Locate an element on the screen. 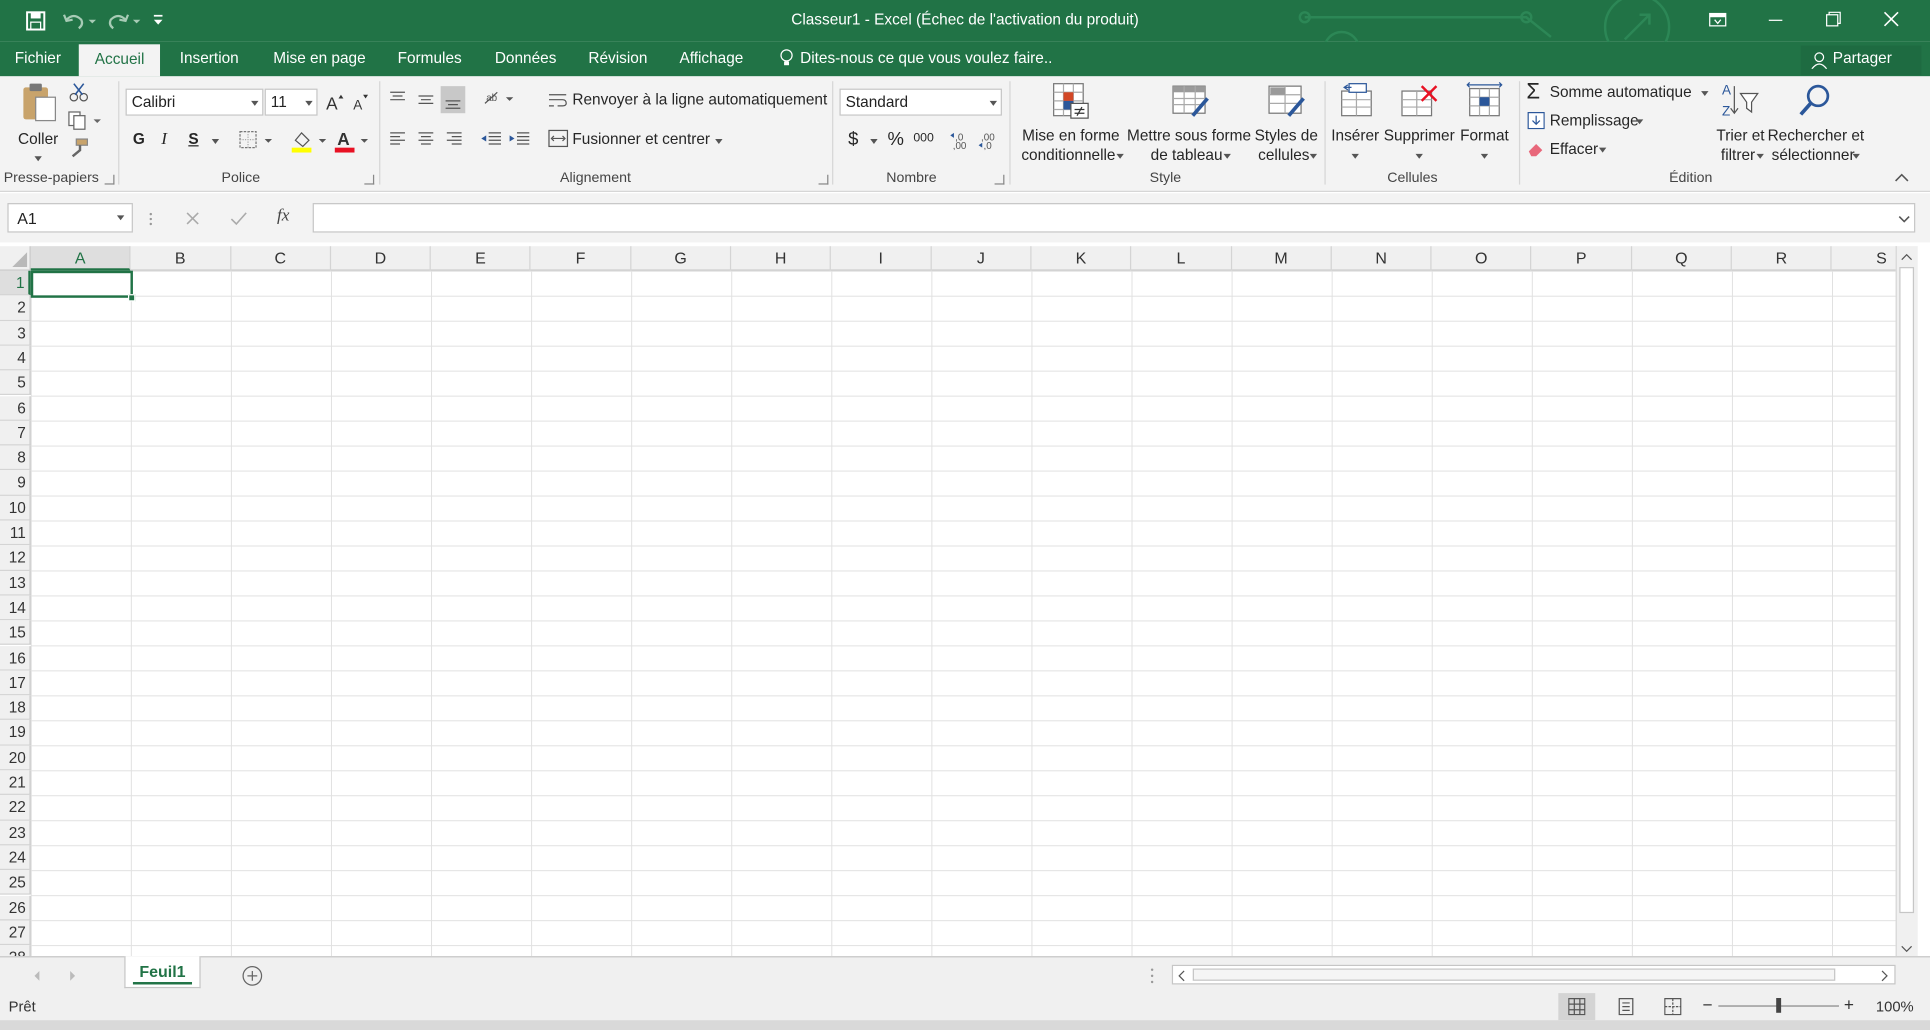 The image size is (1930, 1030). sheet-tab-feuil1: Feuil1 is located at coordinates (162, 972).